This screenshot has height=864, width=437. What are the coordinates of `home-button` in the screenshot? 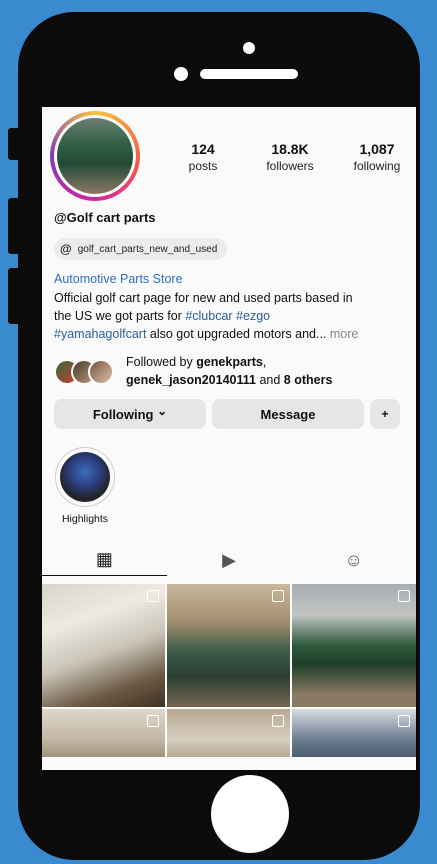 It's located at (250, 814).